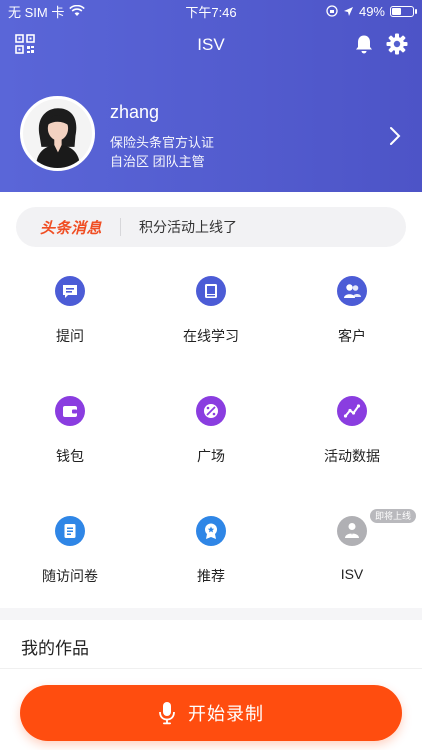 This screenshot has height=750, width=422. What do you see at coordinates (70, 531) in the screenshot?
I see `survey-icon` at bounding box center [70, 531].